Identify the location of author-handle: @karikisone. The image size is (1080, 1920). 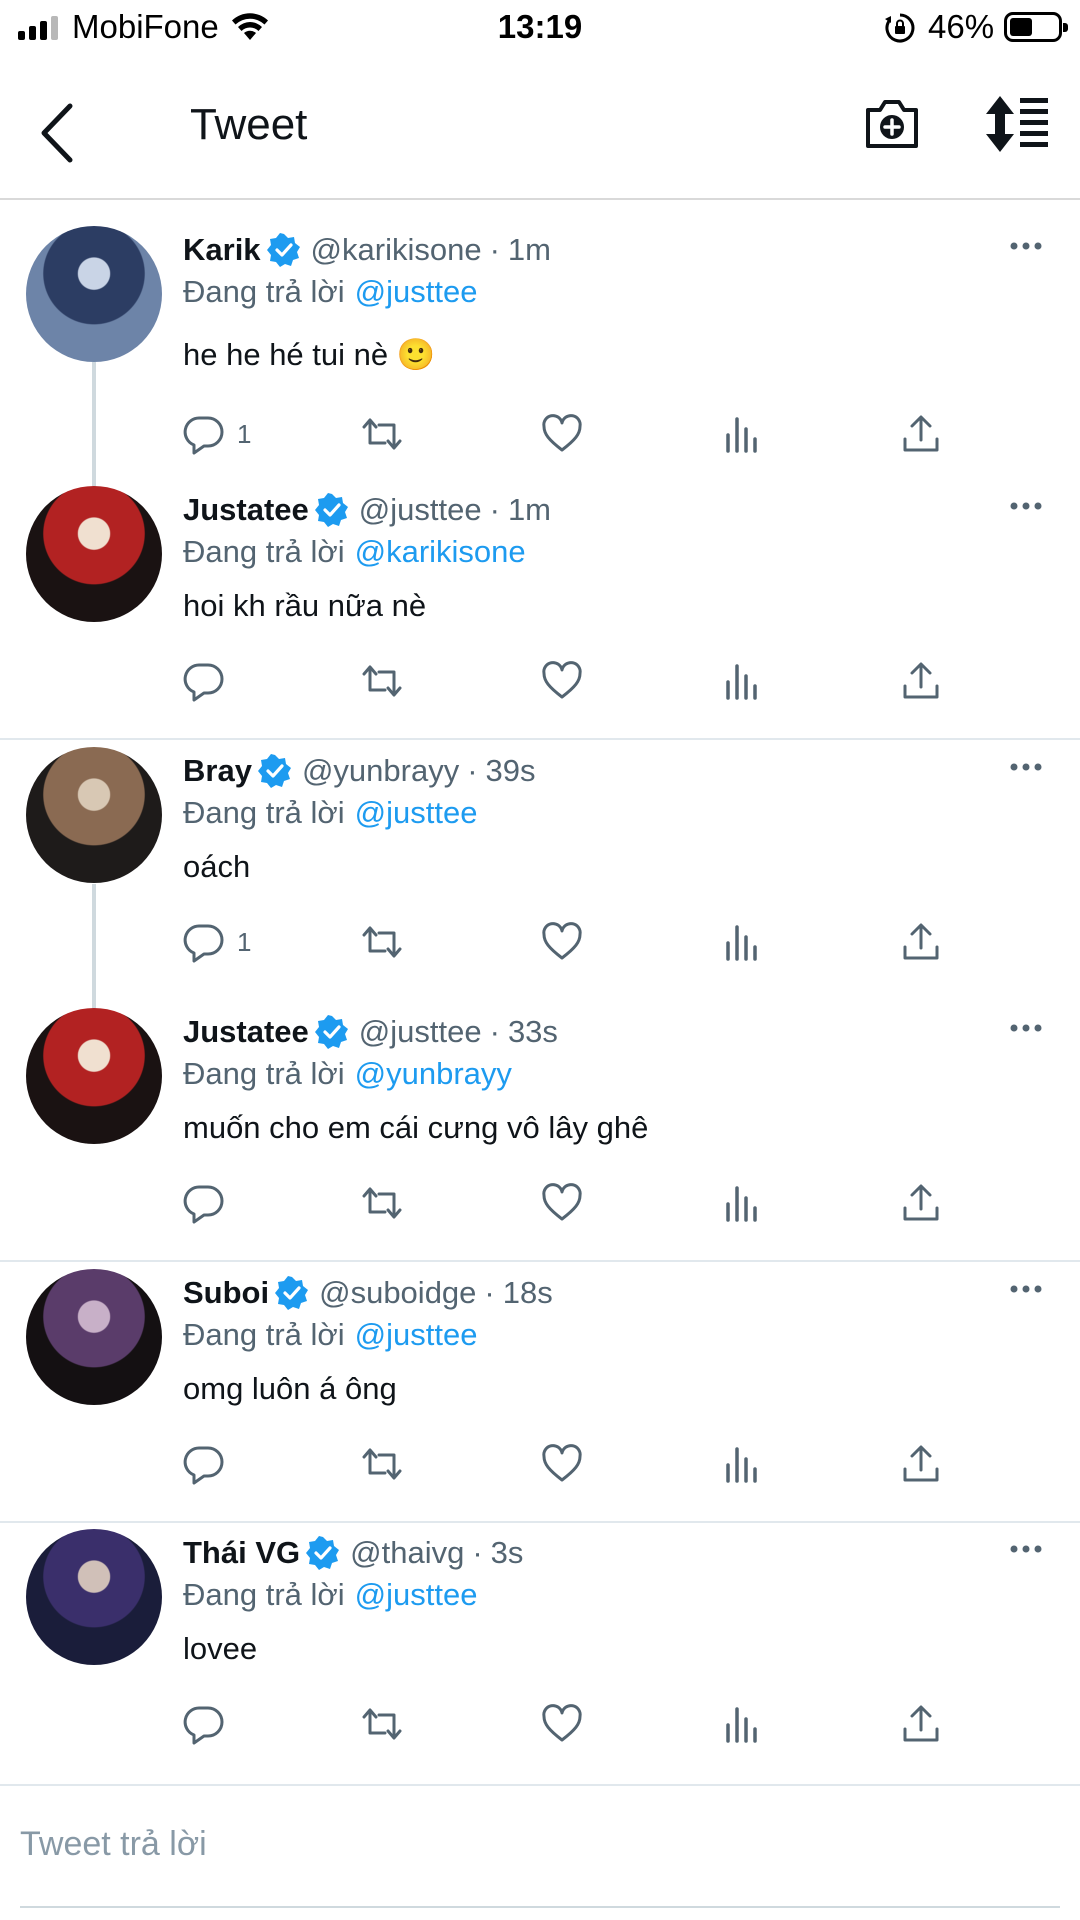
(396, 250).